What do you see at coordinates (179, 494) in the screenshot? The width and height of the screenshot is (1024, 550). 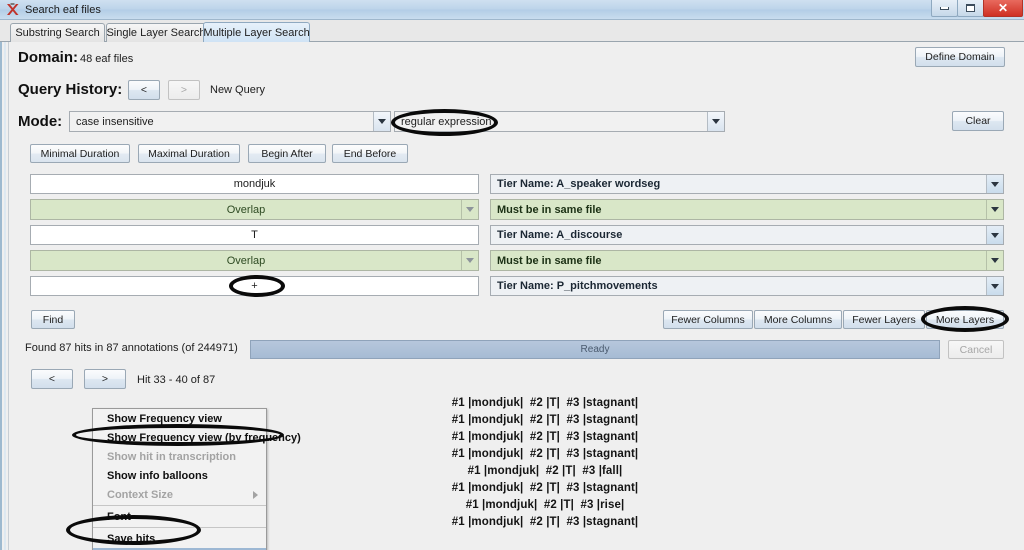 I see `menu-context-size: Context Size` at bounding box center [179, 494].